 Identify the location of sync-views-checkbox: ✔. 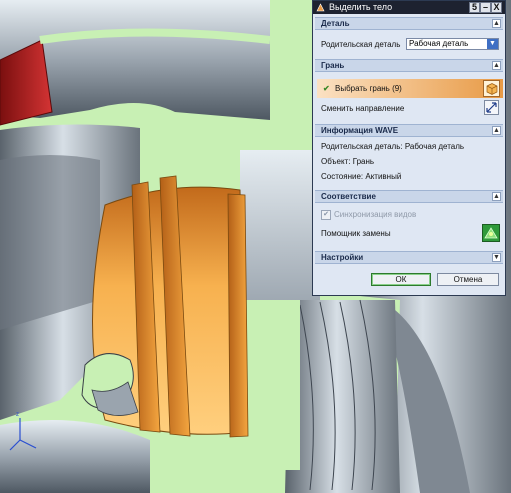
(326, 215).